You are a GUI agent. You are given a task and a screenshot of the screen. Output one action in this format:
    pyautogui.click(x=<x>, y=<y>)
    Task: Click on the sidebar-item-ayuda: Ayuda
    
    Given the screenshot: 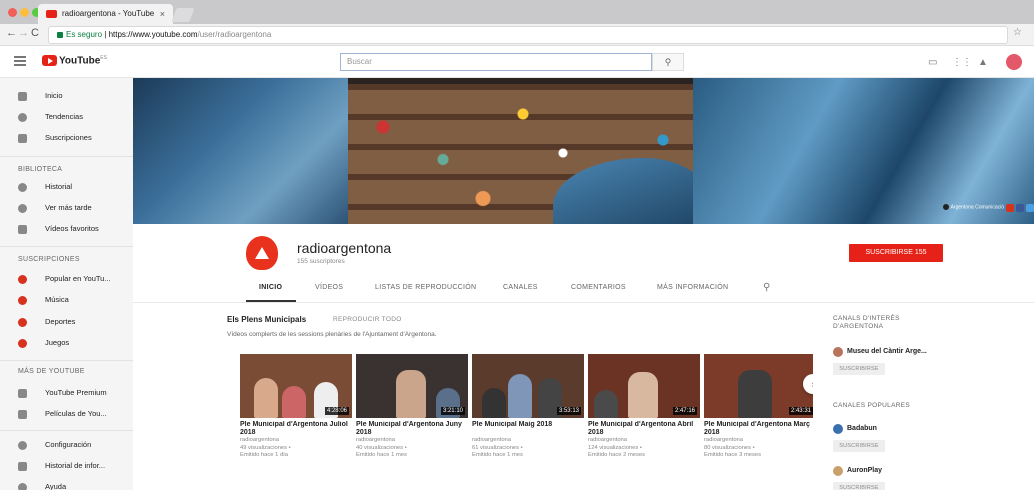 What is the action you would take?
    pyautogui.click(x=66, y=483)
    